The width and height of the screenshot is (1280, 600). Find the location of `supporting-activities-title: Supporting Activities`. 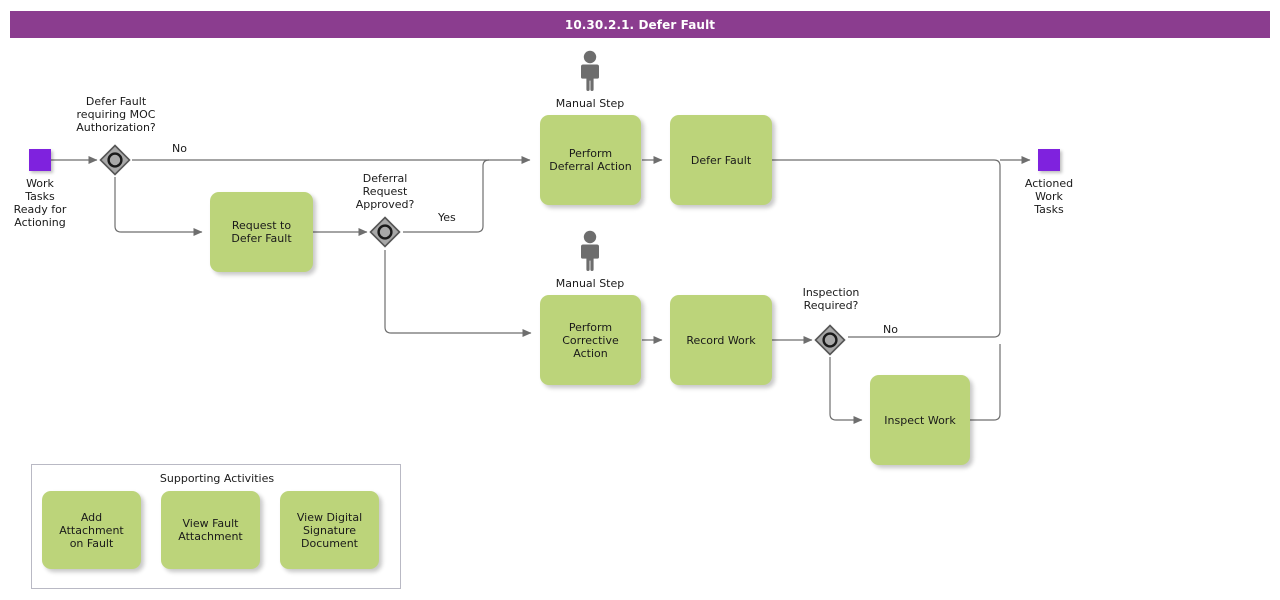

supporting-activities-title: Supporting Activities is located at coordinates (217, 478).